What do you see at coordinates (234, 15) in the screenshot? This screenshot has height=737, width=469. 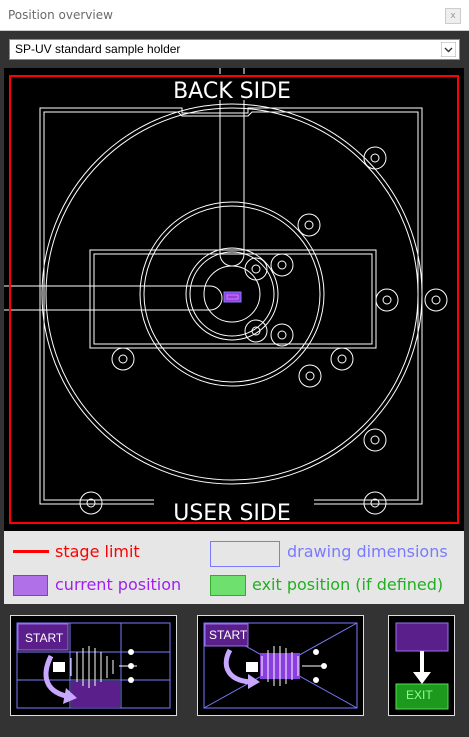 I see `title-bar: Position overview x` at bounding box center [234, 15].